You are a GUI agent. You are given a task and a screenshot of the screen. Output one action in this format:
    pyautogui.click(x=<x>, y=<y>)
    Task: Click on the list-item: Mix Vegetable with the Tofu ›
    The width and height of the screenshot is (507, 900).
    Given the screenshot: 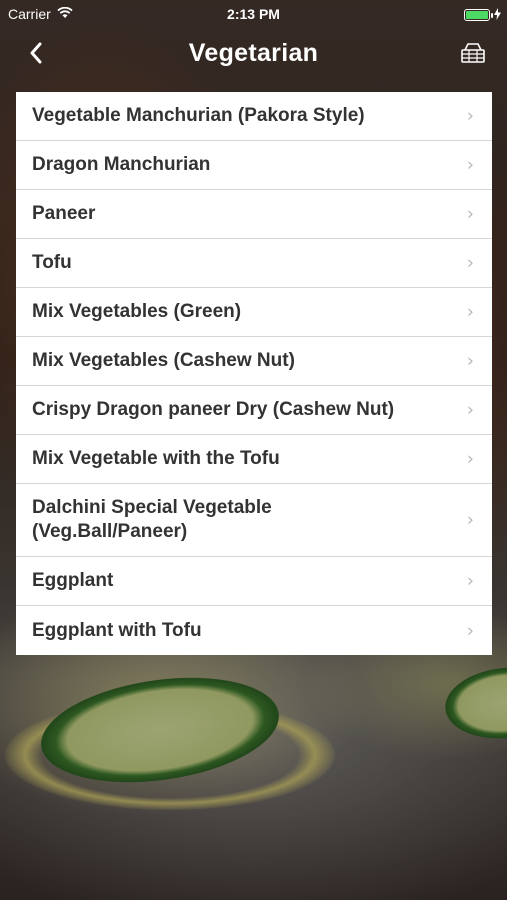 What is the action you would take?
    pyautogui.click(x=254, y=459)
    